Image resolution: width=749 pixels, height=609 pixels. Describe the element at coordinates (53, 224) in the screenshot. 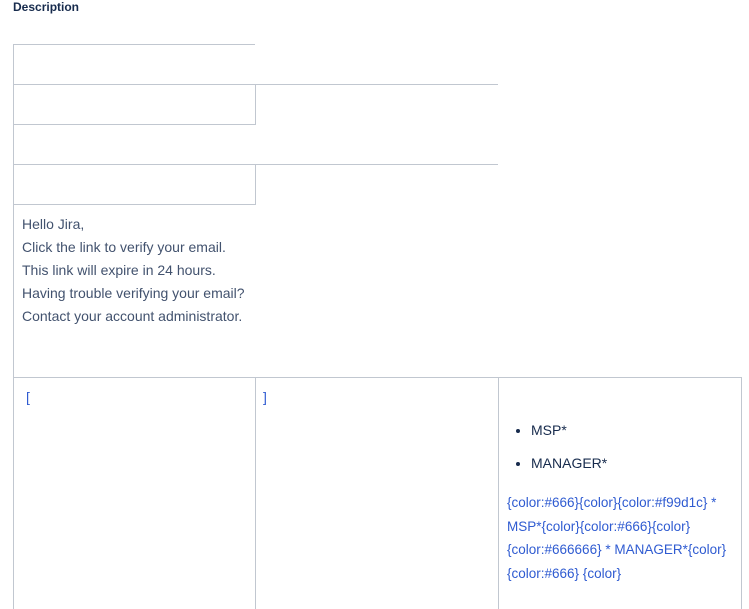

I see `email-line: Hello Jira,` at that location.